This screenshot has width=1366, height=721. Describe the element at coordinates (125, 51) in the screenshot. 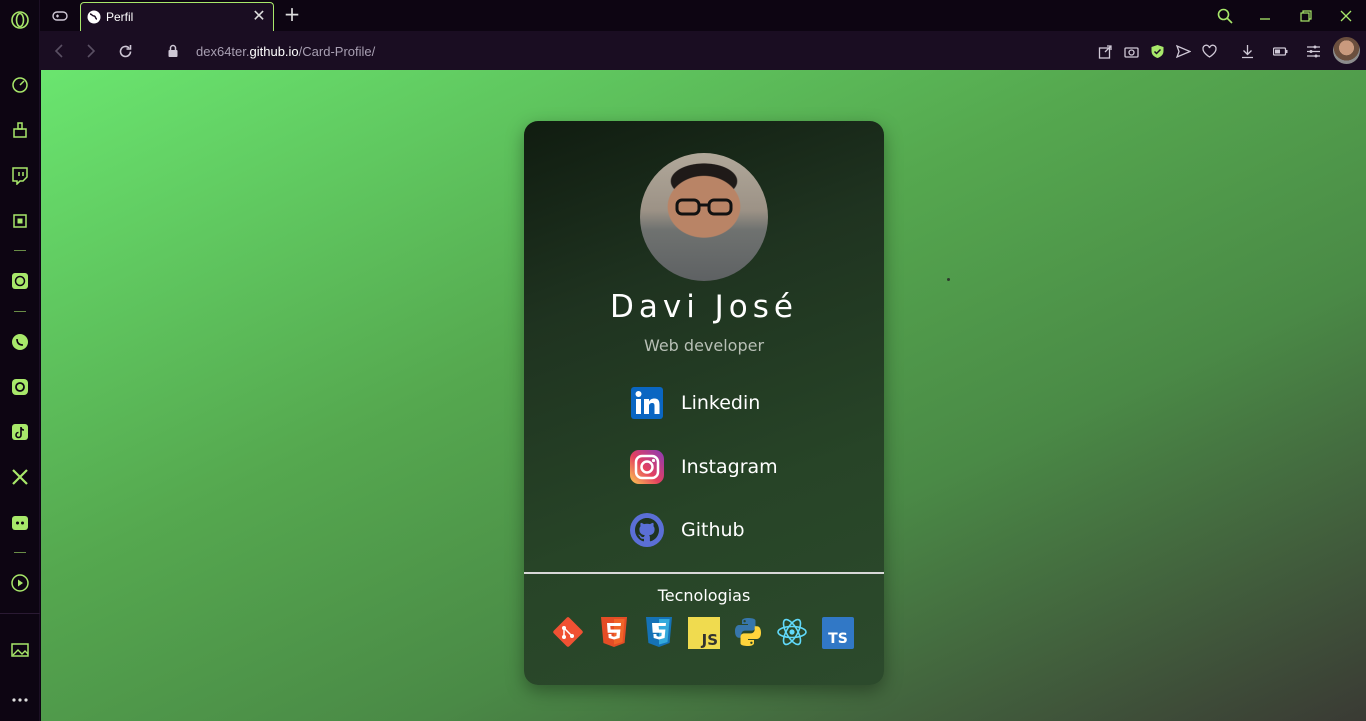

I see `reload-button` at that location.